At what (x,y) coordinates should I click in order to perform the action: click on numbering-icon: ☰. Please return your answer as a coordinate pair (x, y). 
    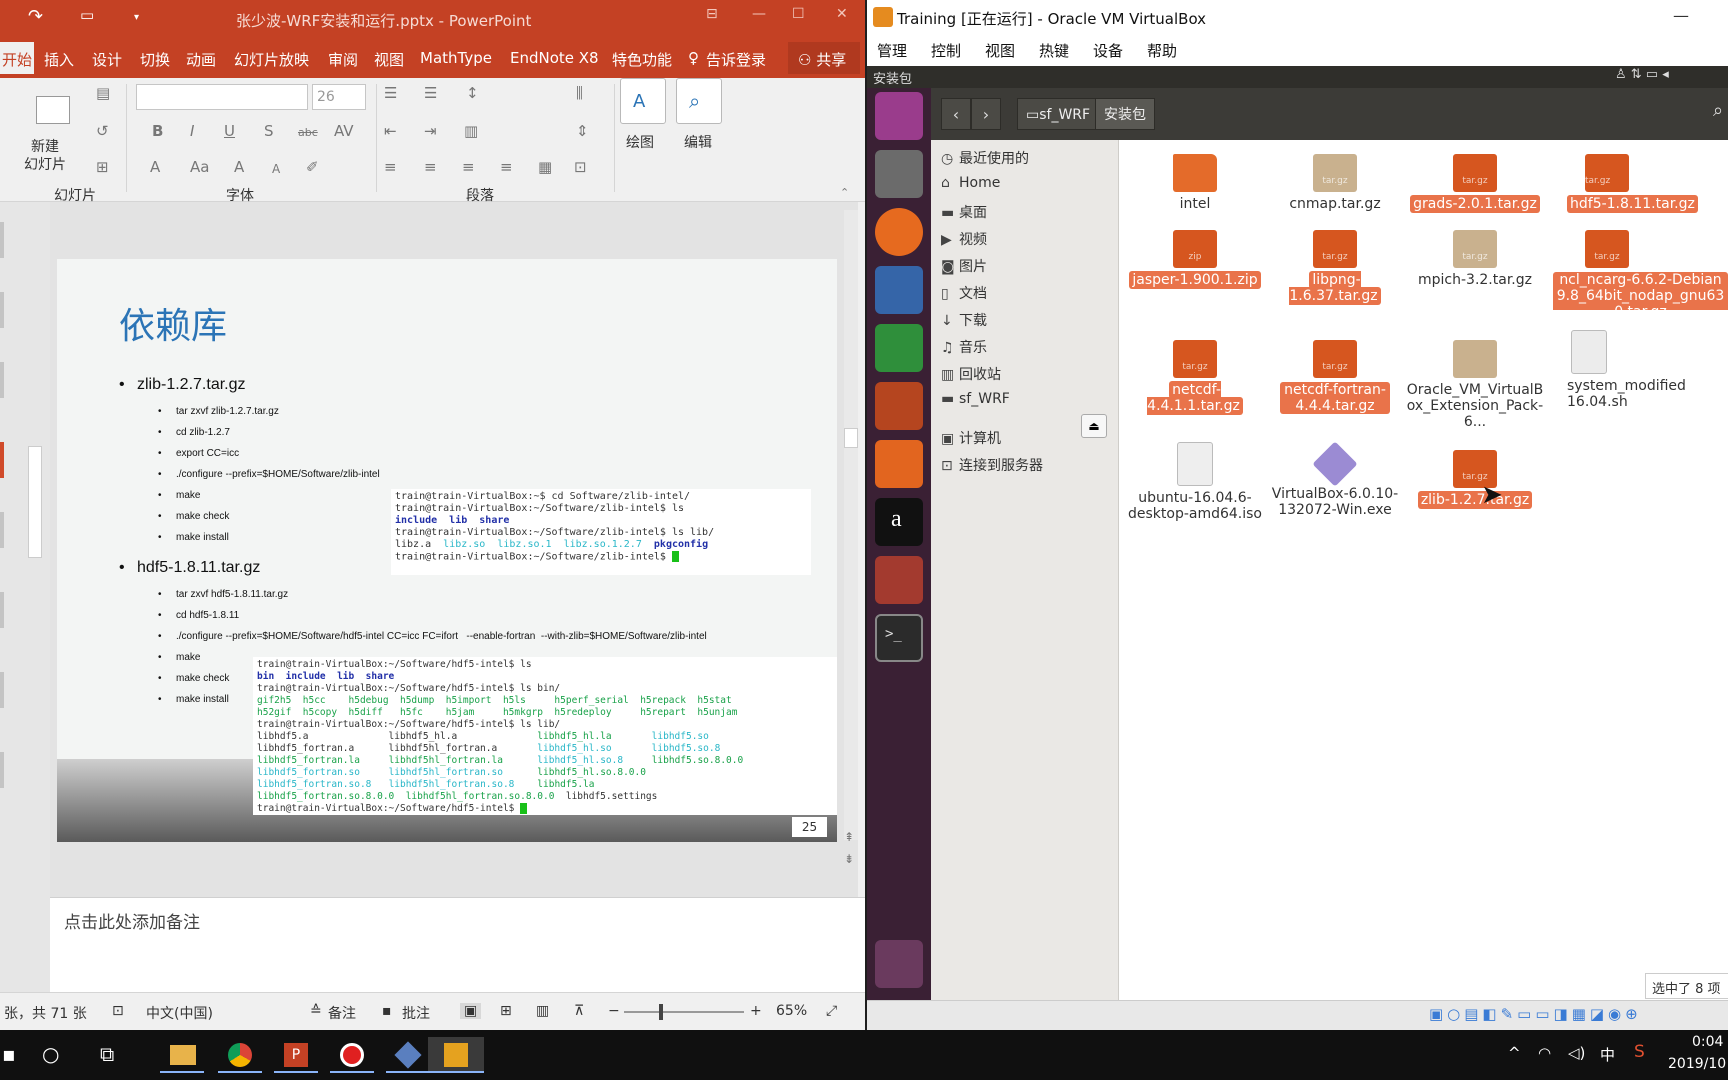
    Looking at the image, I should click on (430, 93).